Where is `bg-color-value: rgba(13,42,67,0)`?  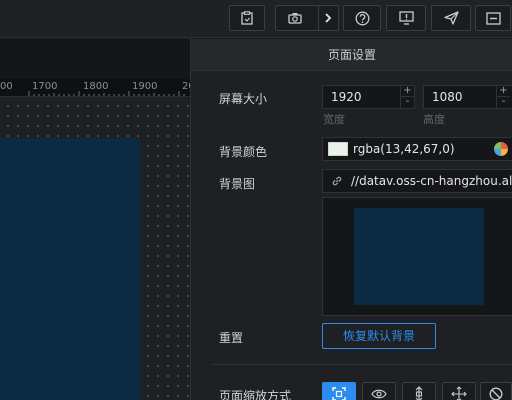
bg-color-value: rgba(13,42,67,0) is located at coordinates (404, 149).